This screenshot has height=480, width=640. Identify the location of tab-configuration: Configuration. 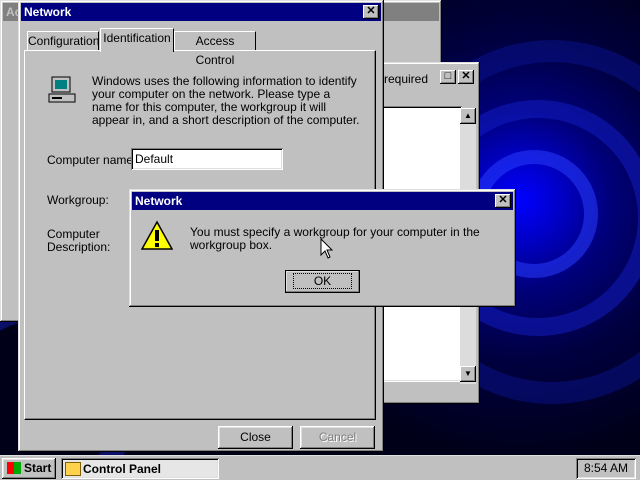
(63, 41).